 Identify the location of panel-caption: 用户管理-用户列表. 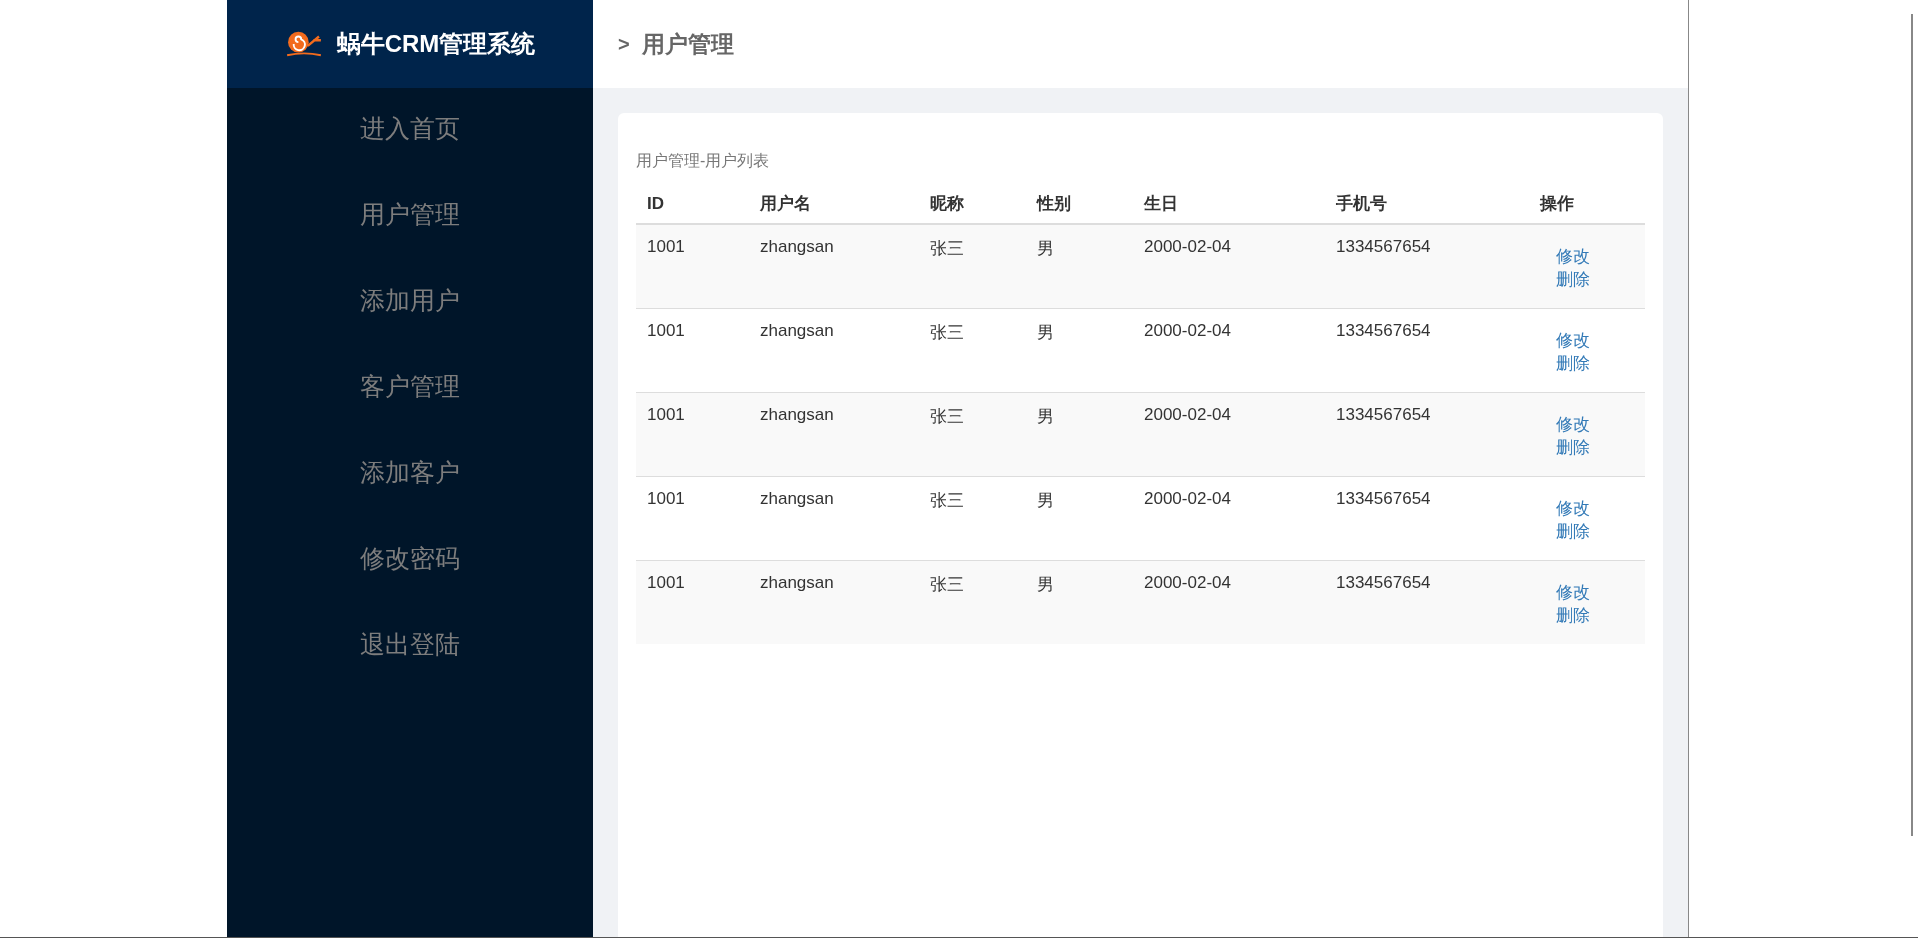
(703, 161).